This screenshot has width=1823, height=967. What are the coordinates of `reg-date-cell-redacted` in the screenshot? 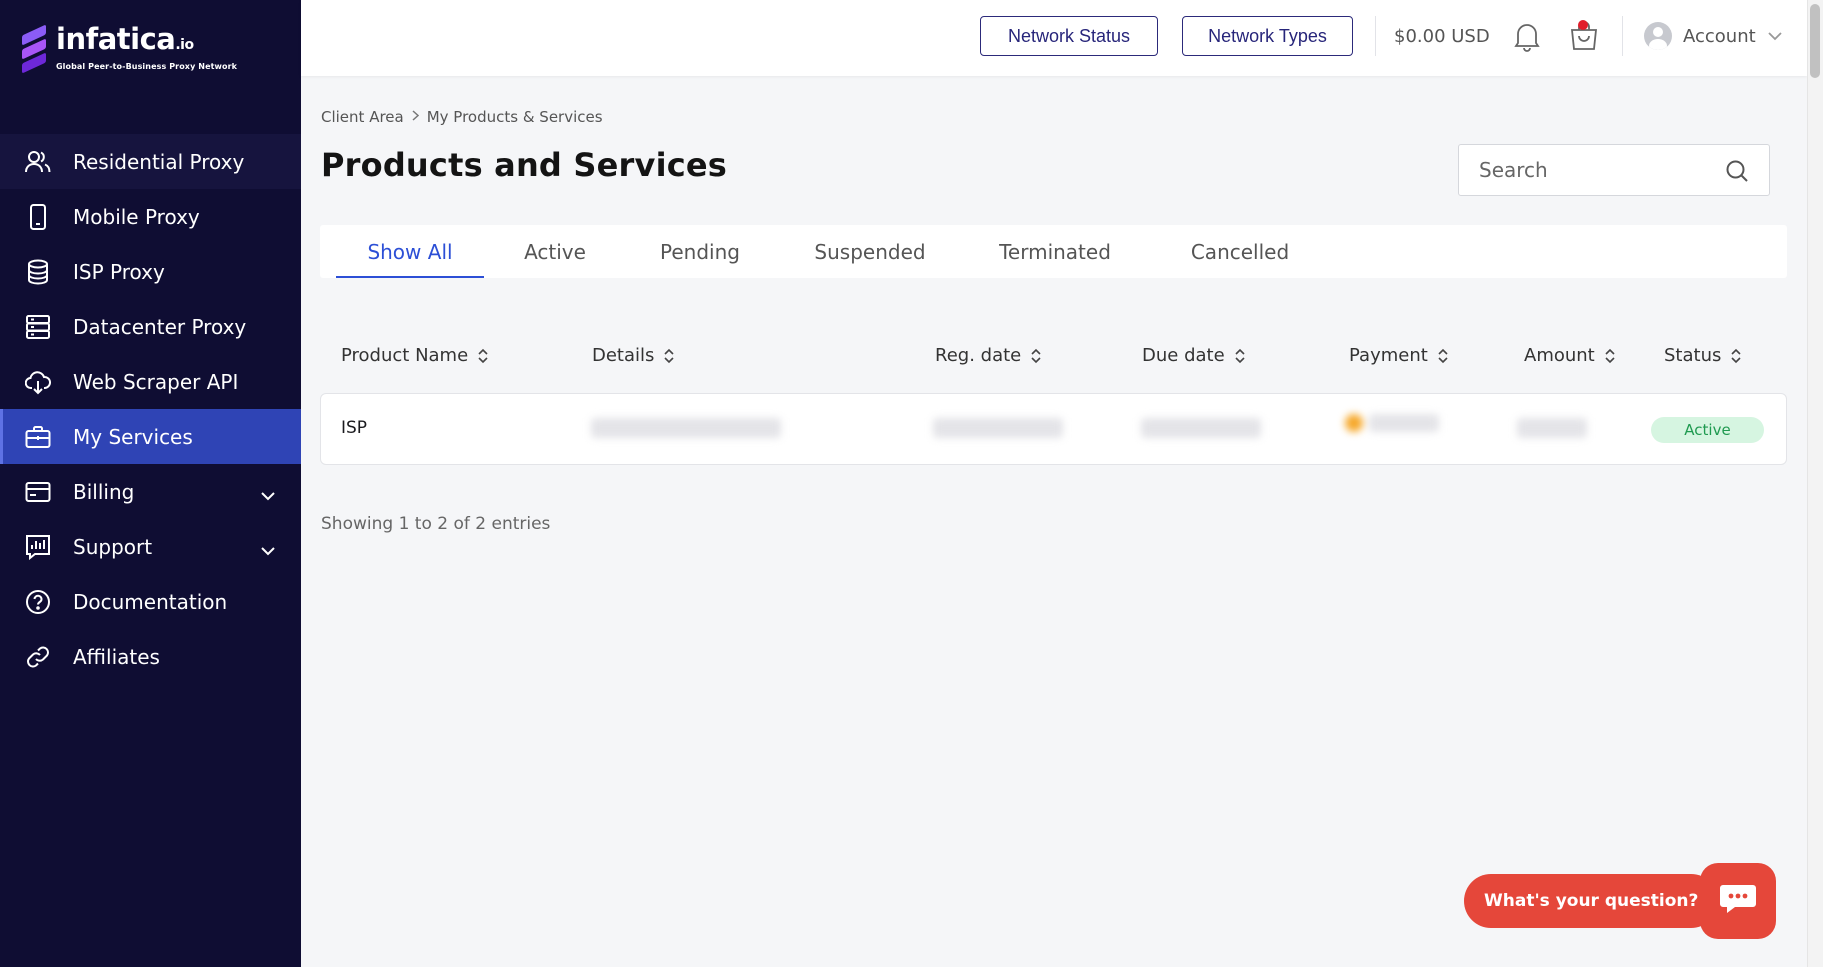 It's located at (998, 428).